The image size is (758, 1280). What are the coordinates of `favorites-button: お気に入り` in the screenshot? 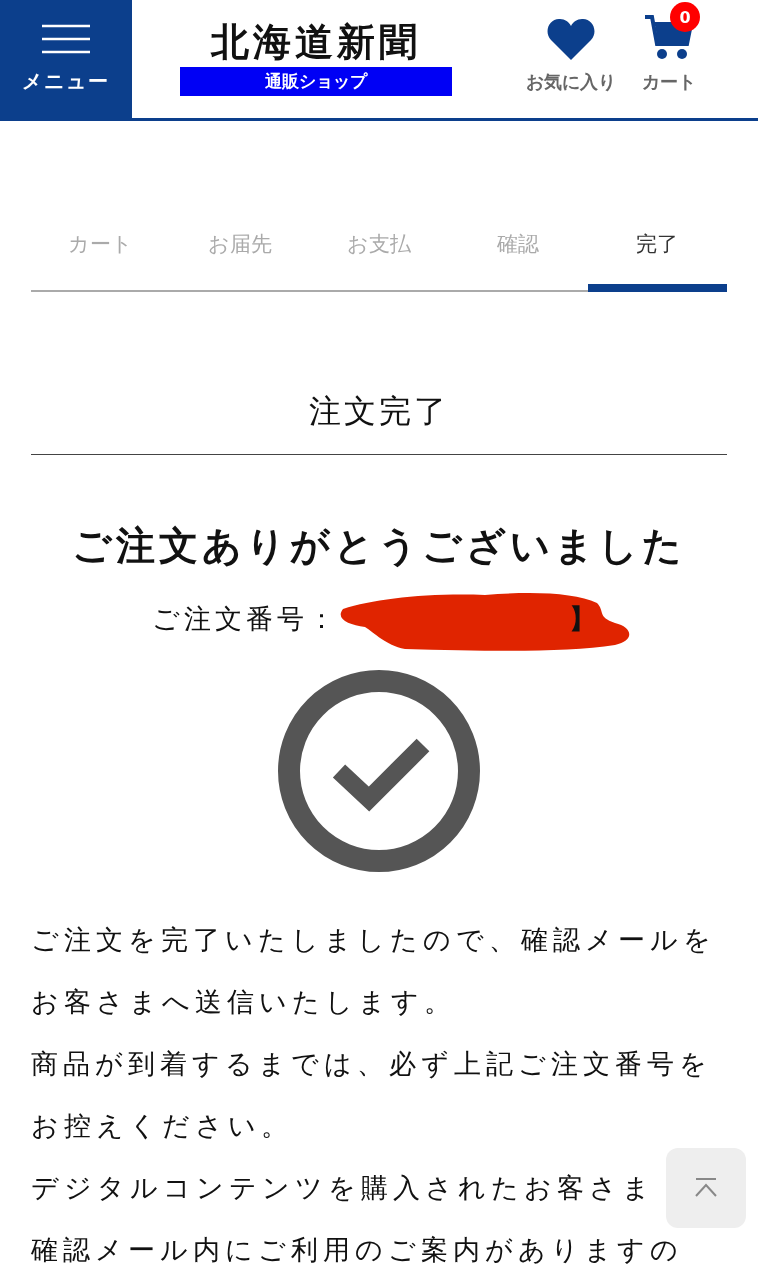 It's located at (573, 50).